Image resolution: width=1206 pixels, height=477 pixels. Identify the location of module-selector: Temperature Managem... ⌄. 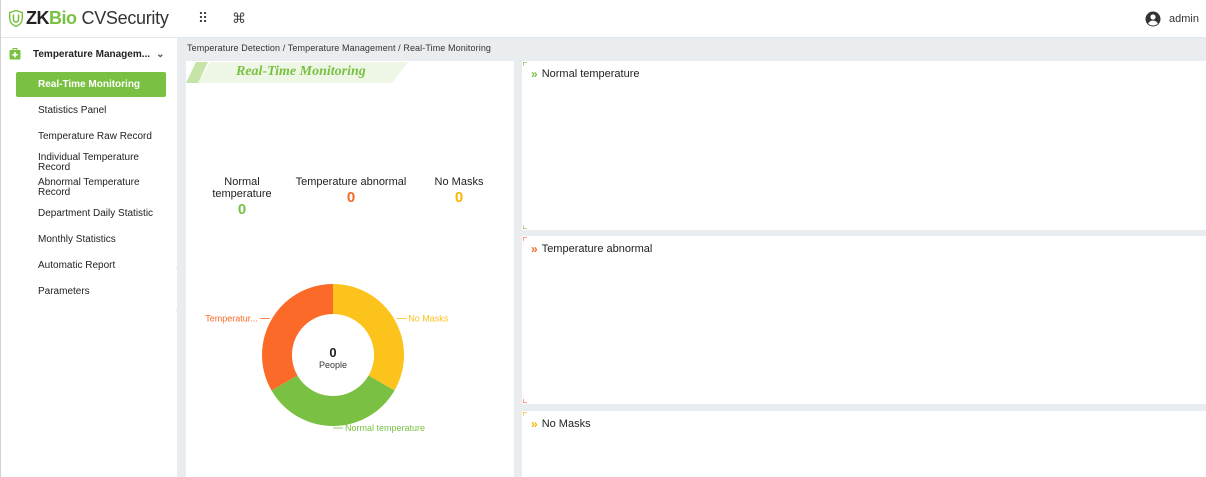
(88, 54).